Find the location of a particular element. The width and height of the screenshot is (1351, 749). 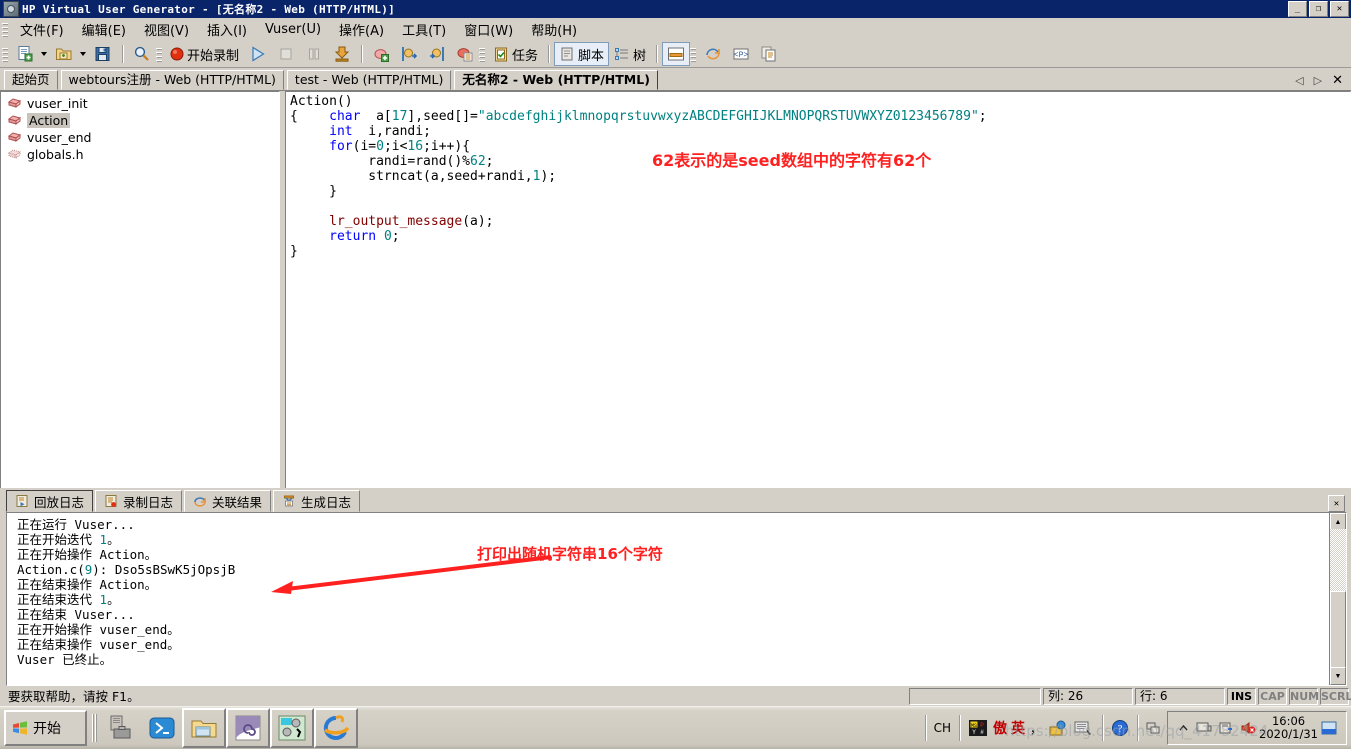

tree-view-button: 树 is located at coordinates (630, 54).